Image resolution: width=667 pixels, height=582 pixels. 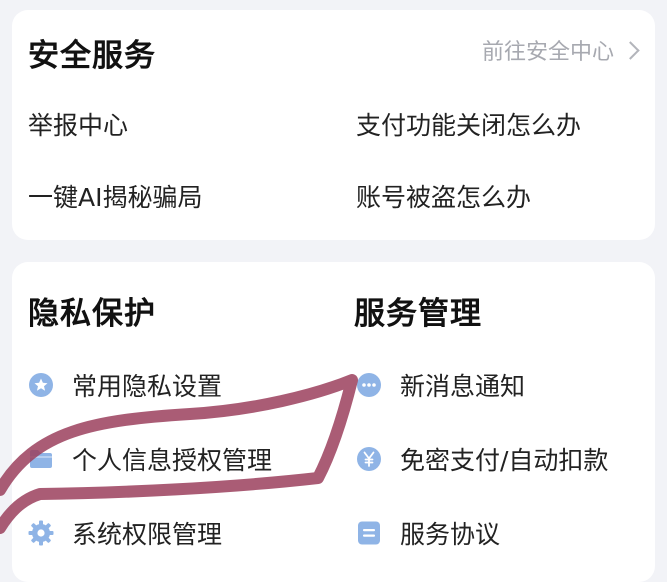 I want to click on security-center-link: 前往安全中心, so click(x=560, y=50).